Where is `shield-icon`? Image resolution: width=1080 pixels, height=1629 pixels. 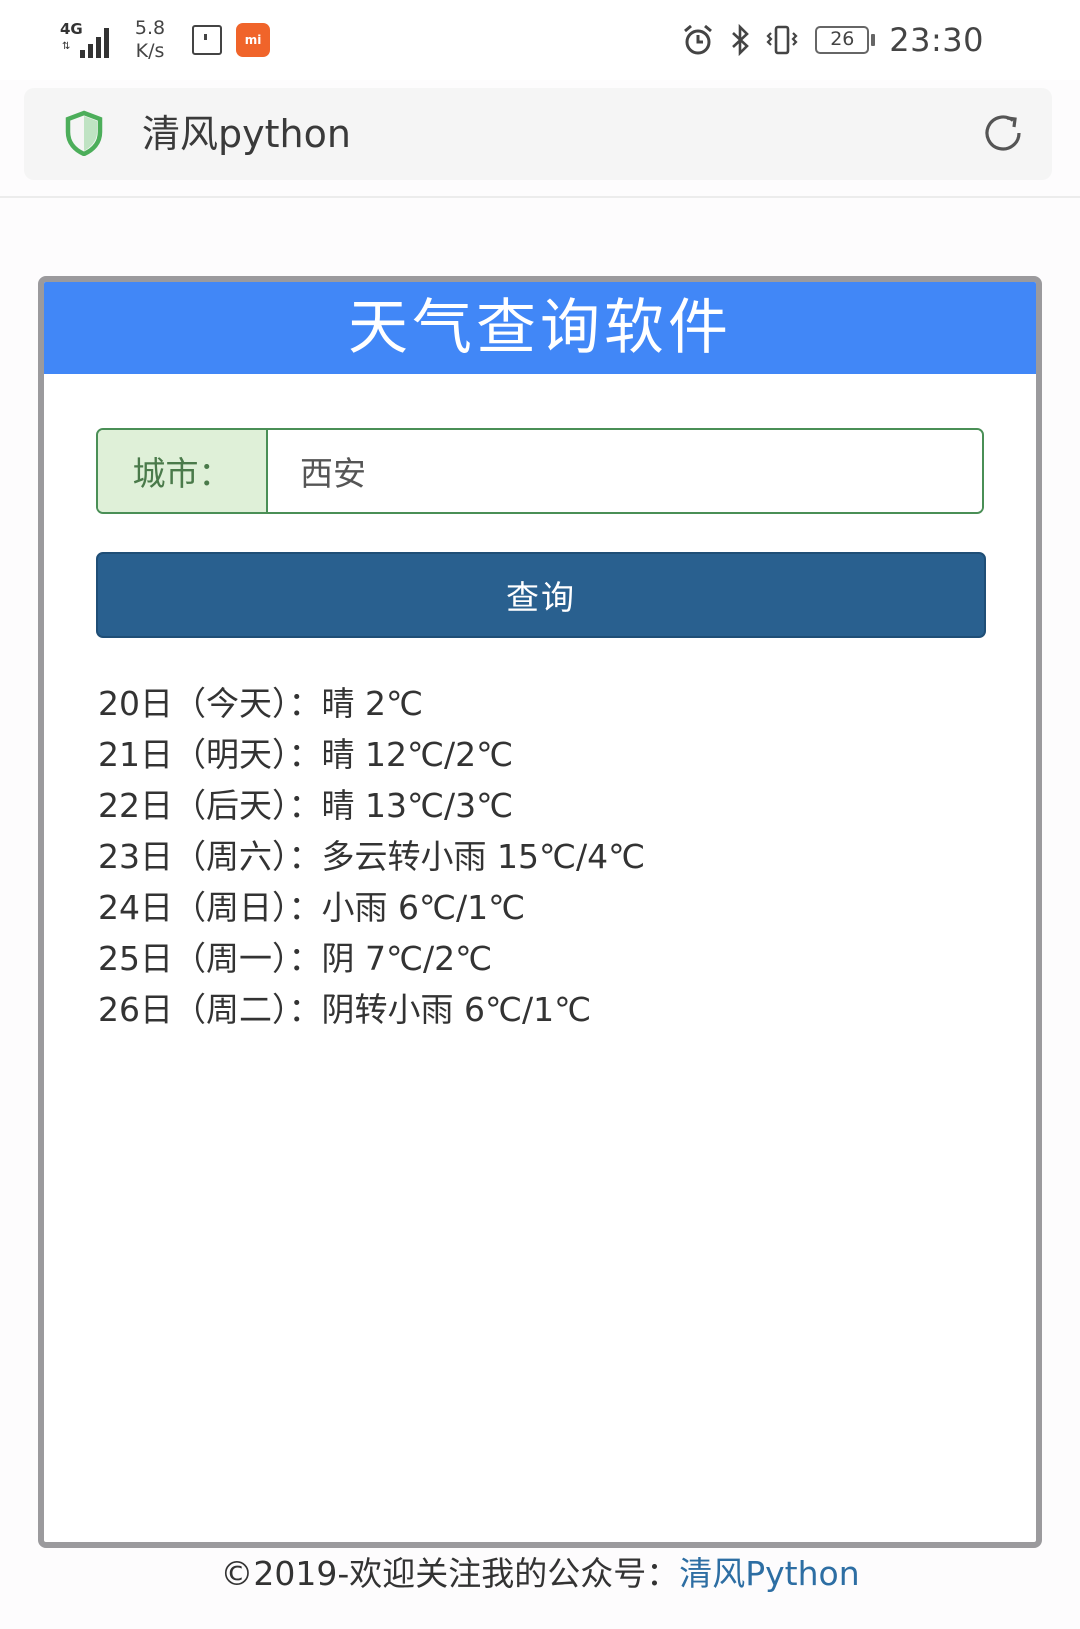 shield-icon is located at coordinates (84, 133).